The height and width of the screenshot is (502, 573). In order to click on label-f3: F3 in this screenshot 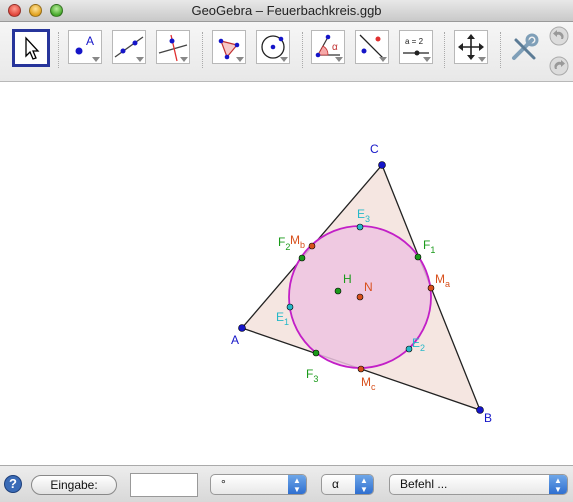, I will do `click(312, 375)`.